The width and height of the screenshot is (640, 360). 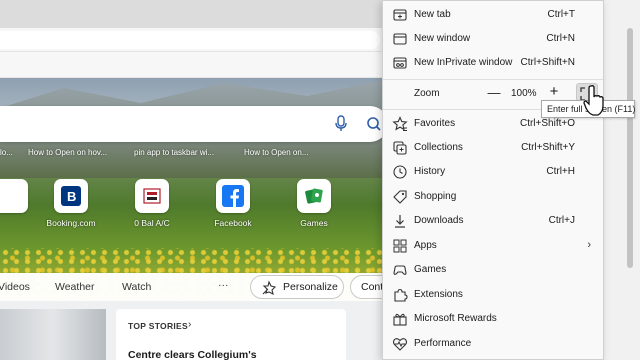 What do you see at coordinates (493, 246) in the screenshot?
I see `menu-item-apps: Apps ›` at bounding box center [493, 246].